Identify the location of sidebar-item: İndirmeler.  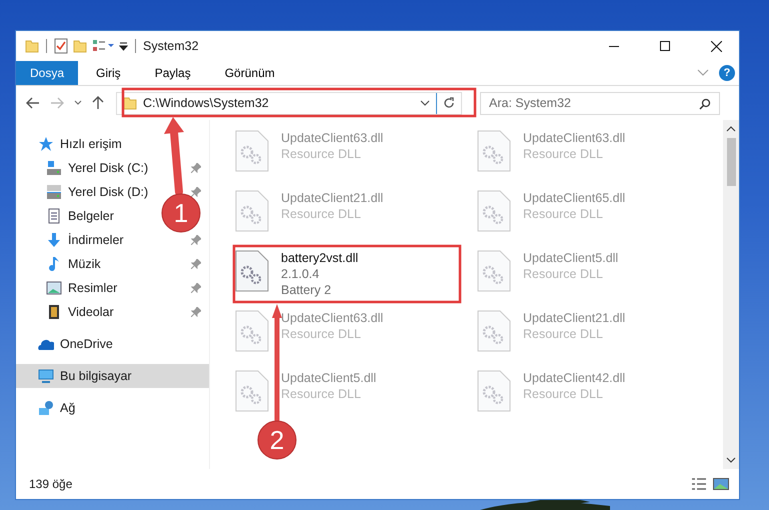
(72, 240).